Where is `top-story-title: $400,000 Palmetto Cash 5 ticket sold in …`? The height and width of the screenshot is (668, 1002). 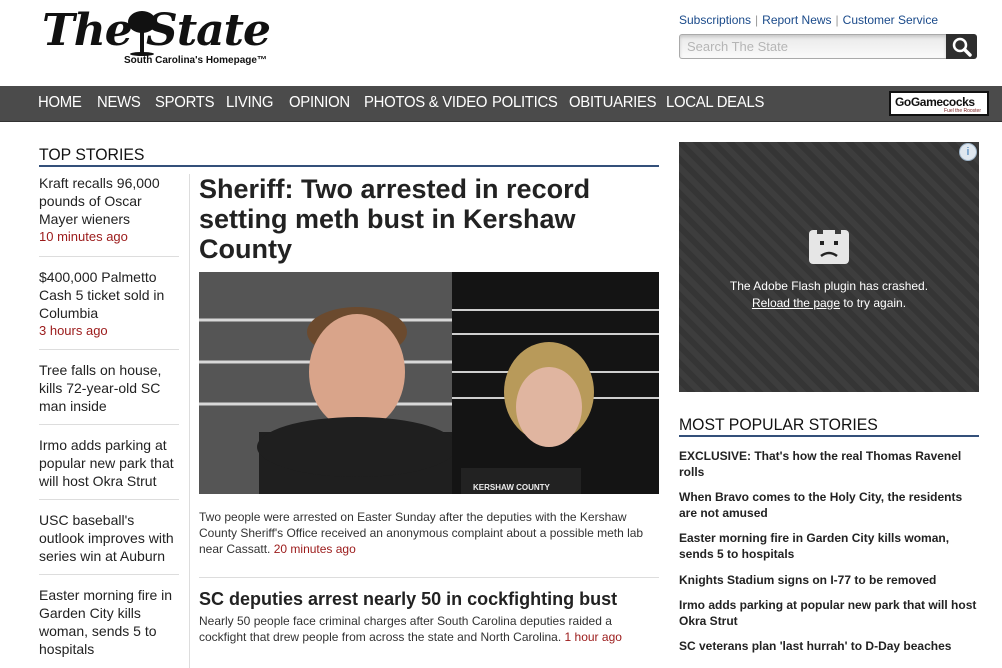
top-story-title: $400,000 Palmetto Cash 5 ticket sold in … is located at coordinates (109, 295).